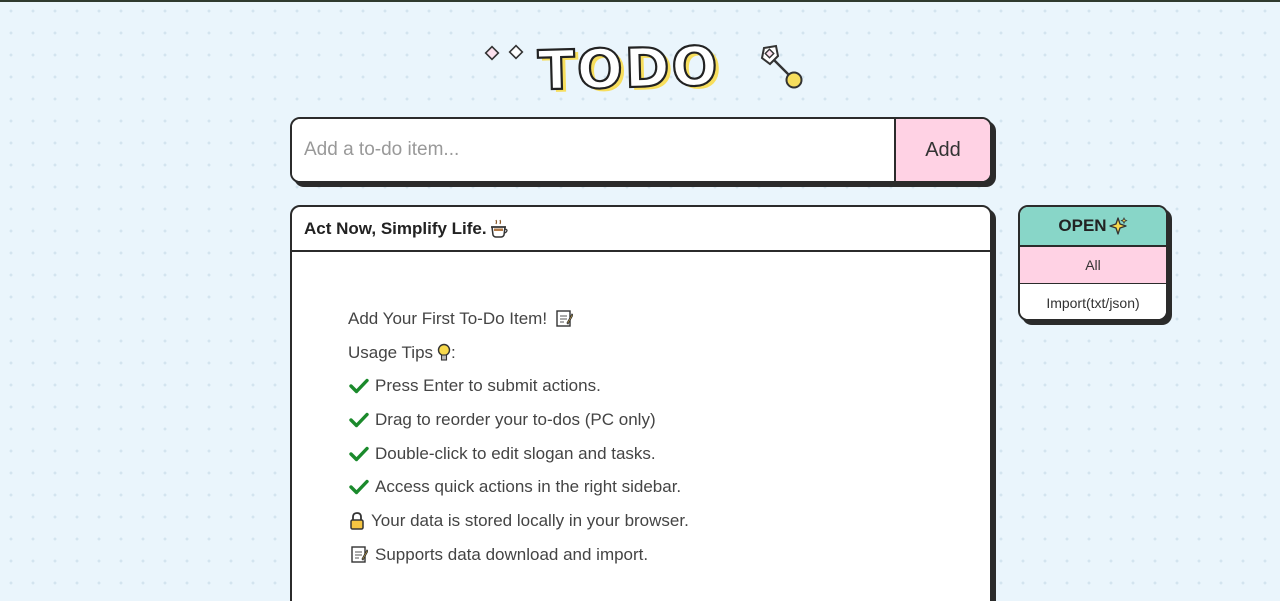 This screenshot has height=601, width=1280. Describe the element at coordinates (444, 353) in the screenshot. I see `bulb-icon` at that location.